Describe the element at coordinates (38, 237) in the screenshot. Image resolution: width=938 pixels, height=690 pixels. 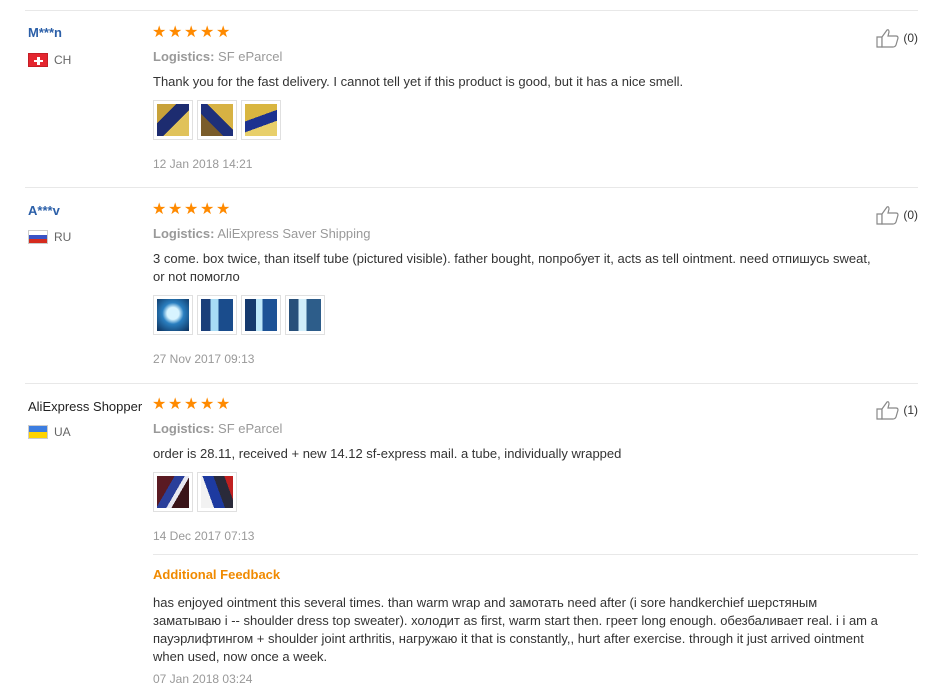
I see `flag-ru-icon` at that location.